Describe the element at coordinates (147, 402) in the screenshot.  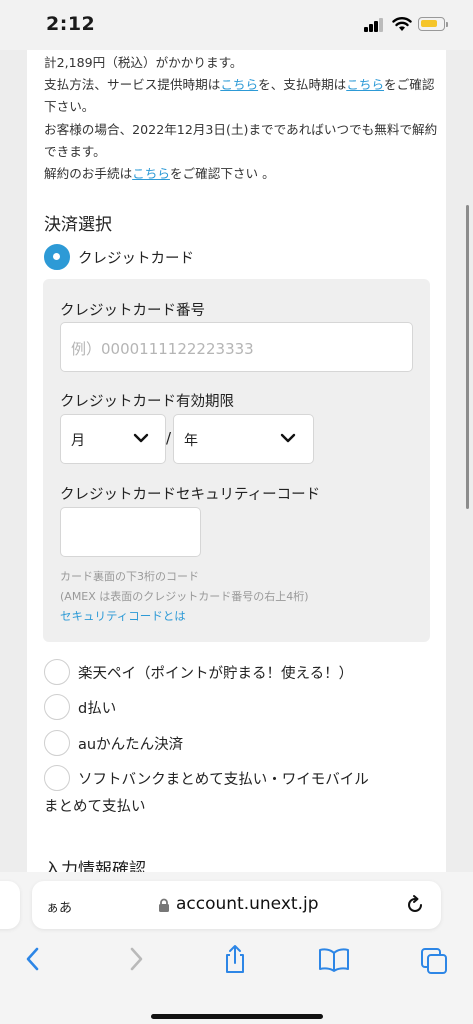
I see `expiry-label: クレジットカード有効期限` at that location.